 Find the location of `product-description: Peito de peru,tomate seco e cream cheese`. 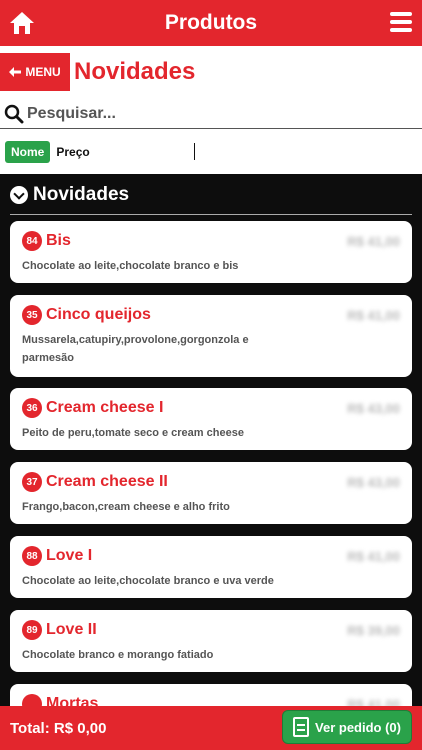

product-description: Peito de peru,tomate seco e cream cheese is located at coordinates (133, 433).